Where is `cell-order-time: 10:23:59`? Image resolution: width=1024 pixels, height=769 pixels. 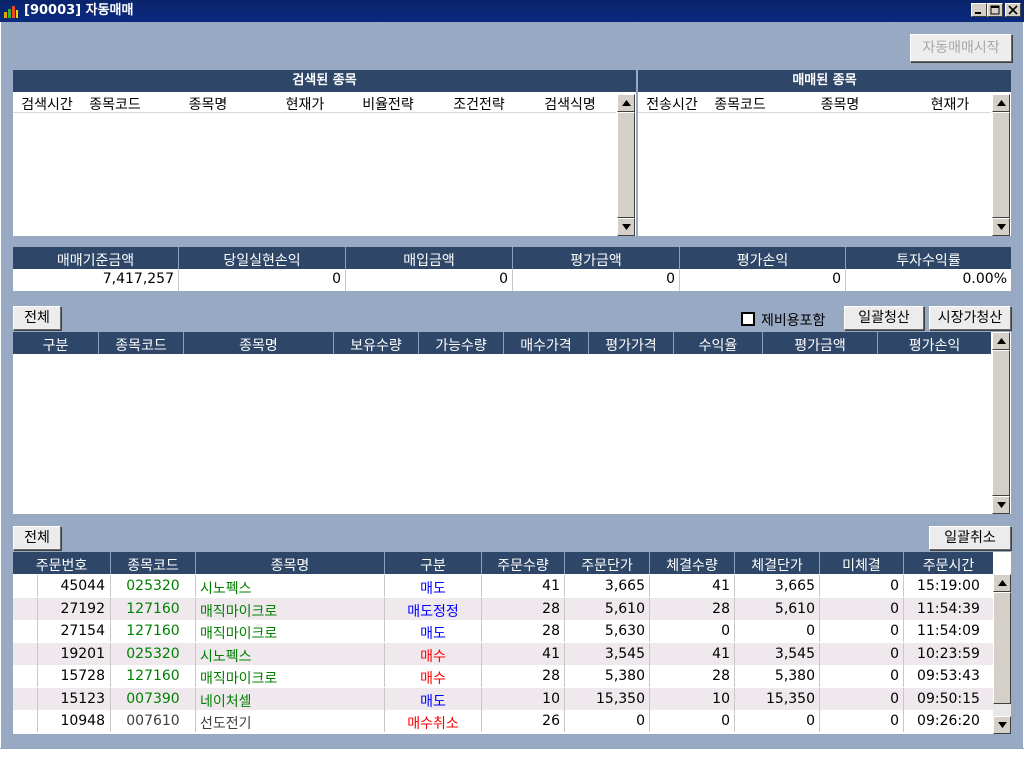 cell-order-time: 10:23:59 is located at coordinates (948, 653).